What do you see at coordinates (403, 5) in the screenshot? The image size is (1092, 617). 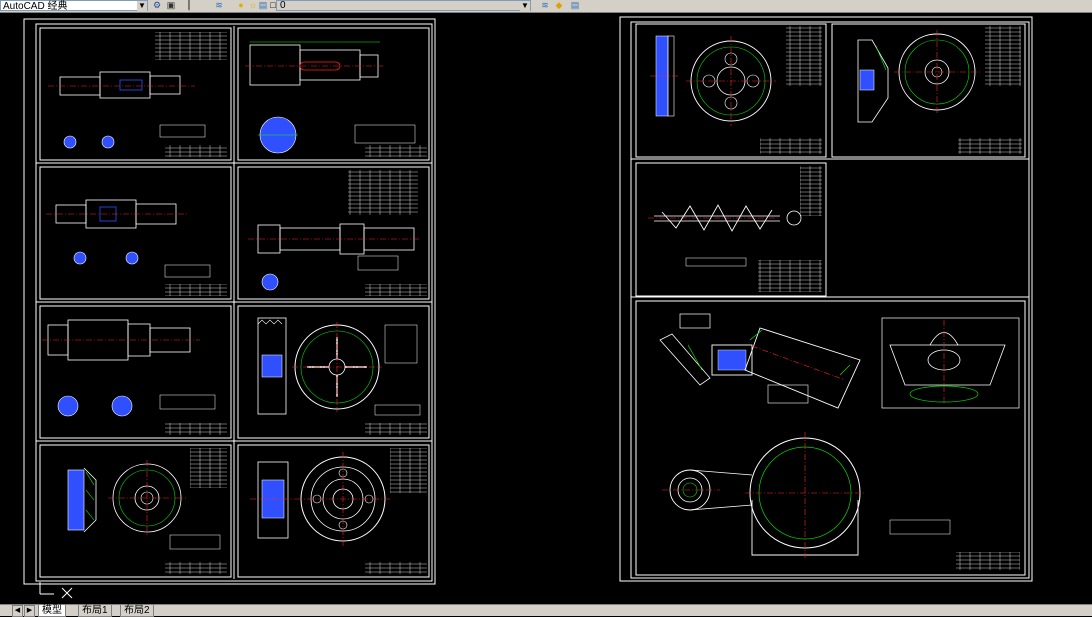 I see `layer-dropdown: ▼` at bounding box center [403, 5].